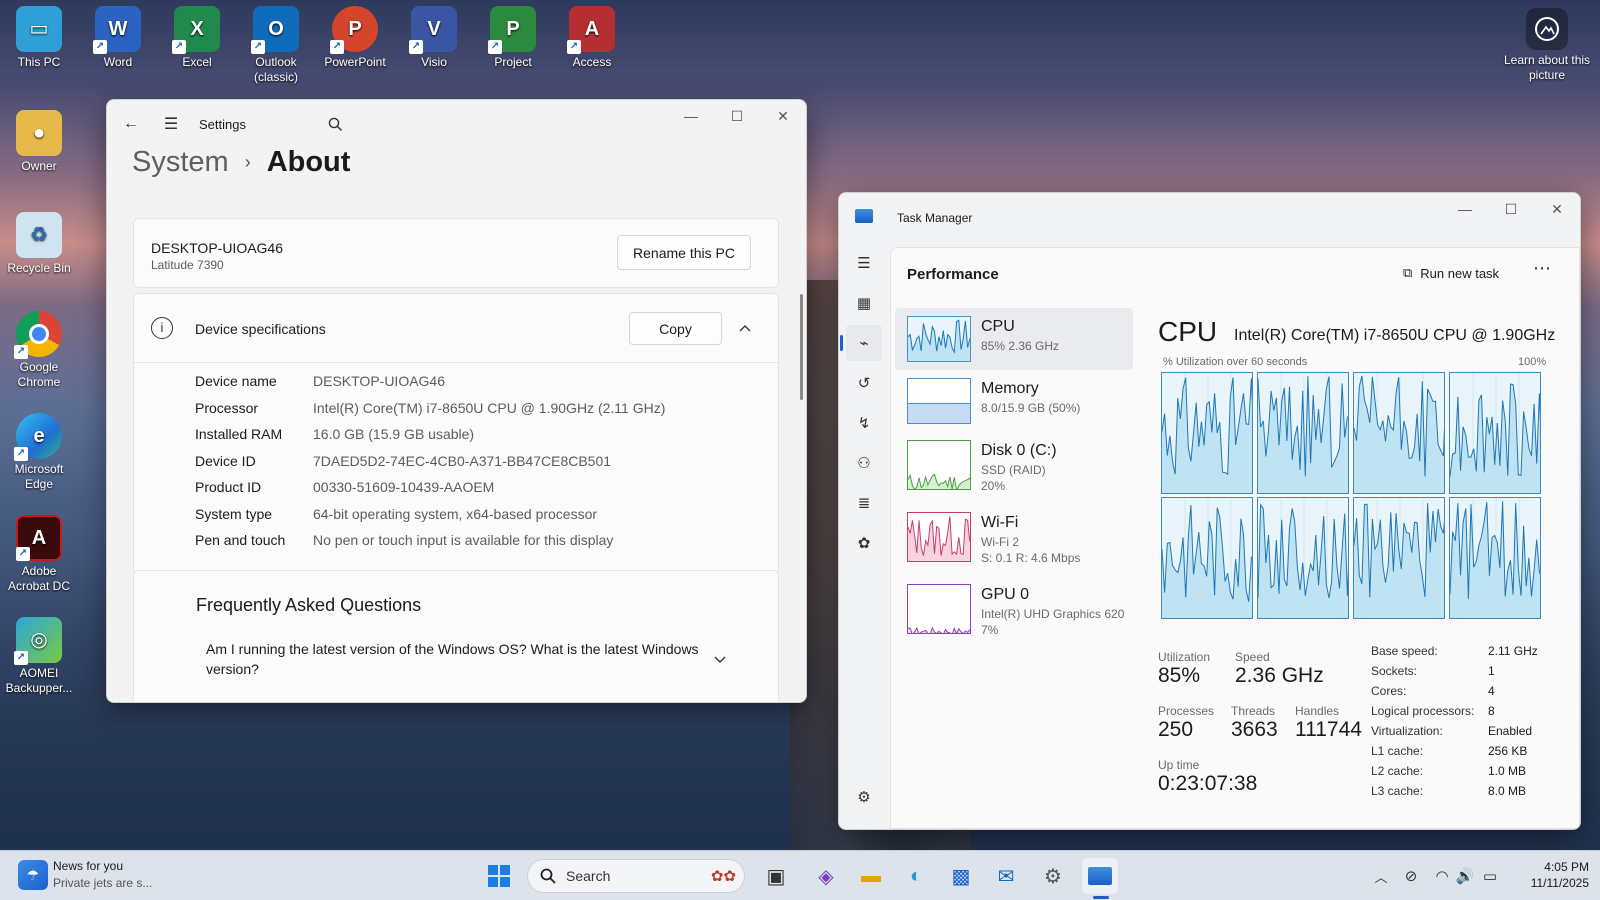  I want to click on util-axis-max: 100%, so click(1532, 362).